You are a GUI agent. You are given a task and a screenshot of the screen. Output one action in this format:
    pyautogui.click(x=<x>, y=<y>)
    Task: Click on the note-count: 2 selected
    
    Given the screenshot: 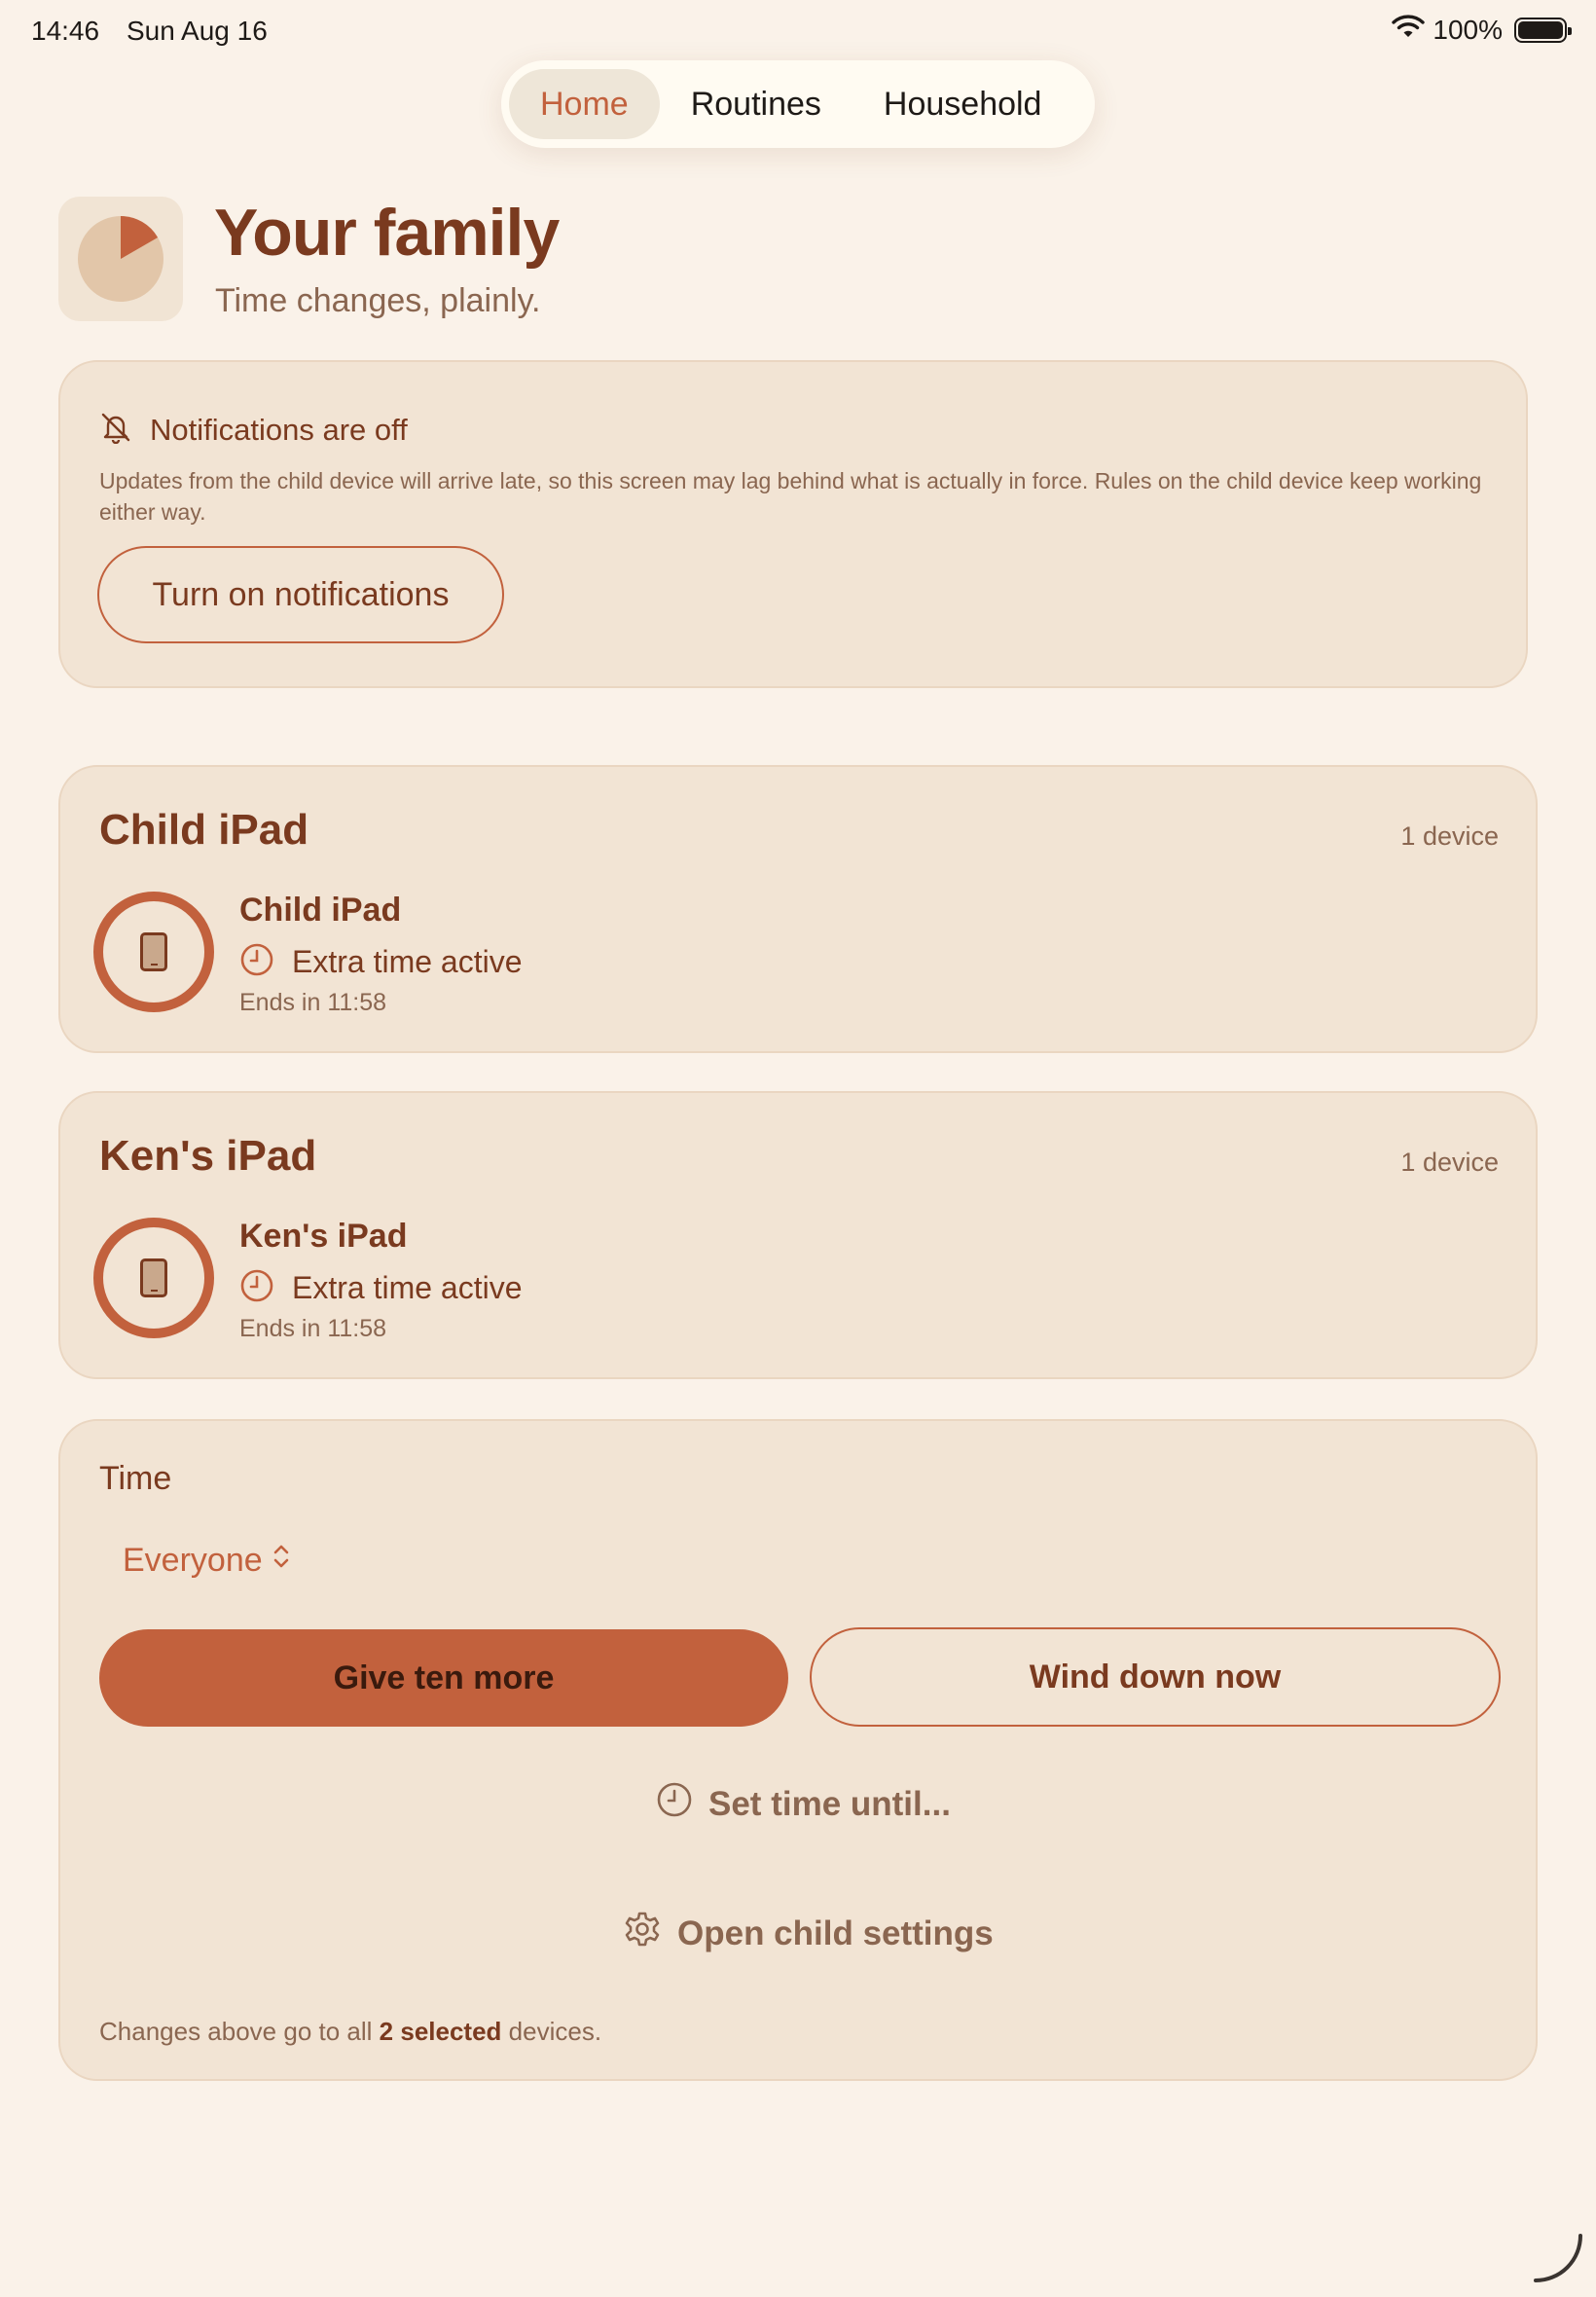 What is the action you would take?
    pyautogui.click(x=440, y=2031)
    